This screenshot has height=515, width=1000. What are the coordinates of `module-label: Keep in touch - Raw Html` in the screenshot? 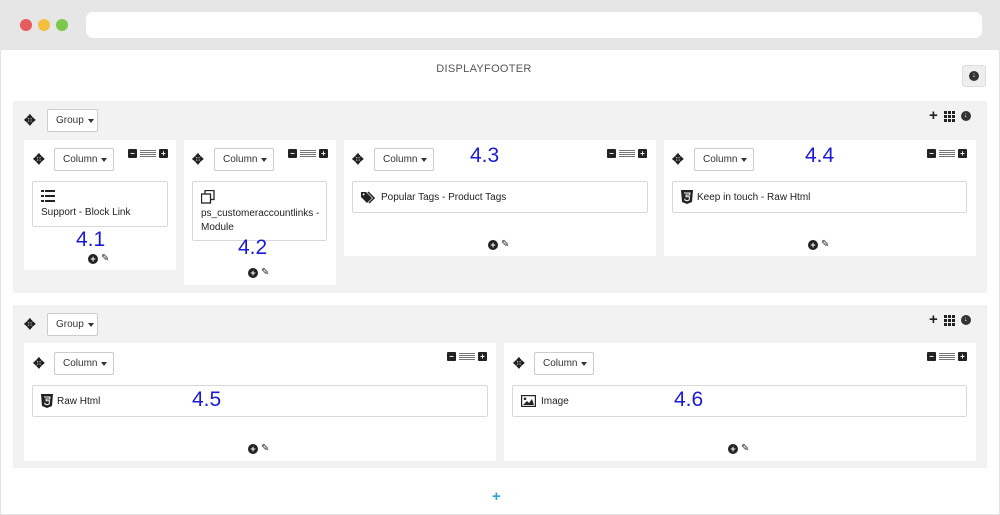 It's located at (754, 197).